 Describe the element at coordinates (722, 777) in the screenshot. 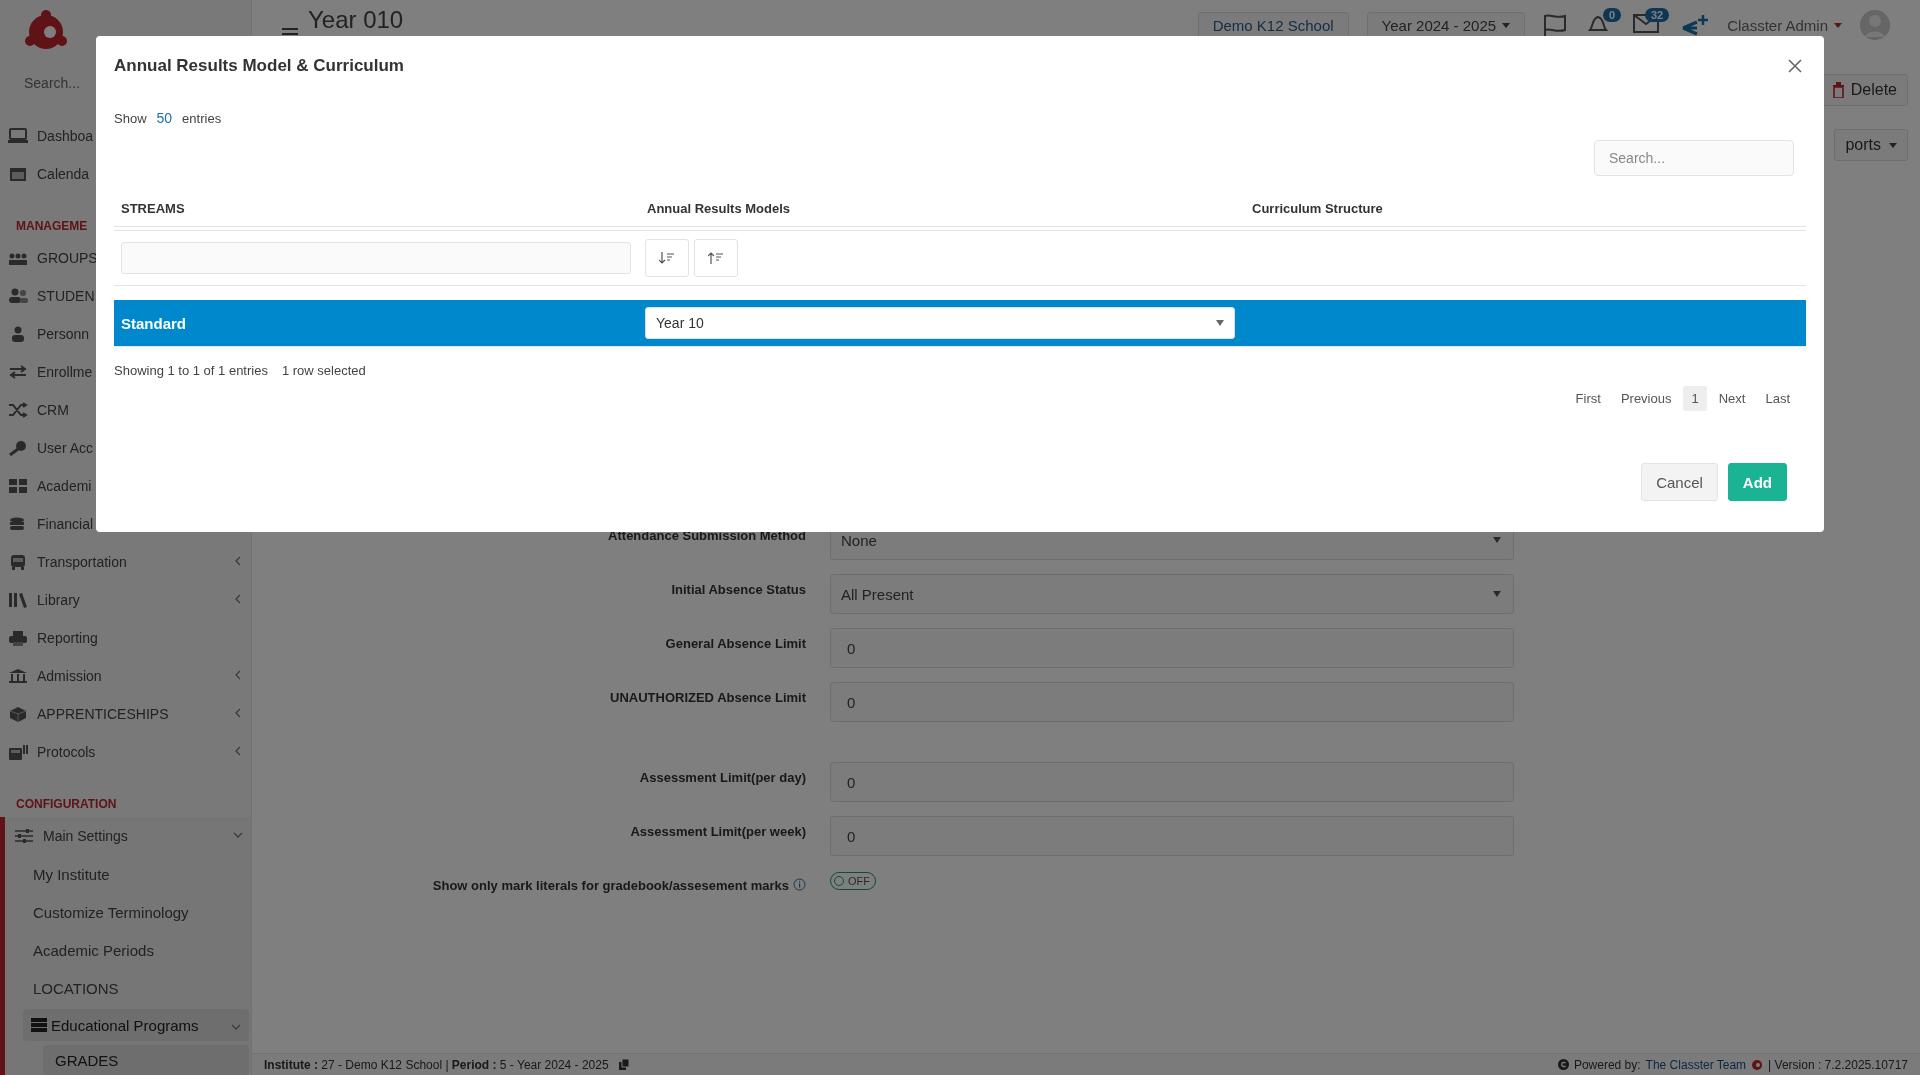

I see `field-label: Assessment Limit(per day)` at that location.